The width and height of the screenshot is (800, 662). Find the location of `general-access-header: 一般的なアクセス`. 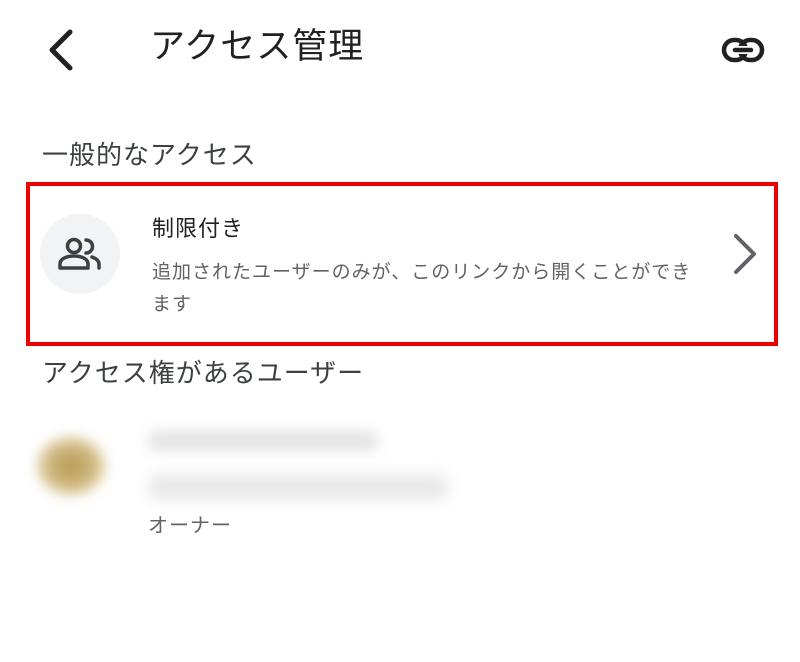

general-access-header: 一般的なアクセス is located at coordinates (149, 156).